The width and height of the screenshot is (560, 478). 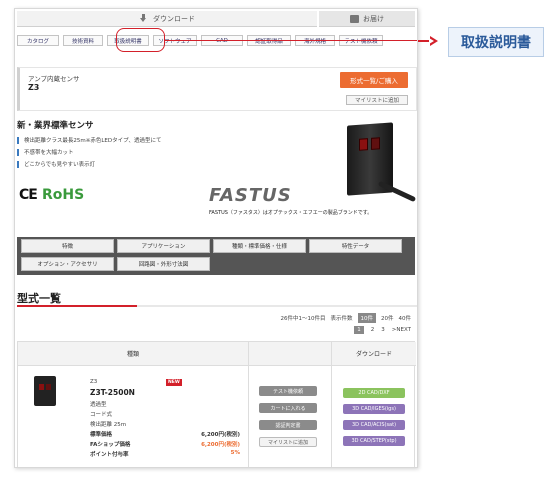 What do you see at coordinates (55, 126) in the screenshot?
I see `product-headline: 新・業界標準センサ` at bounding box center [55, 126].